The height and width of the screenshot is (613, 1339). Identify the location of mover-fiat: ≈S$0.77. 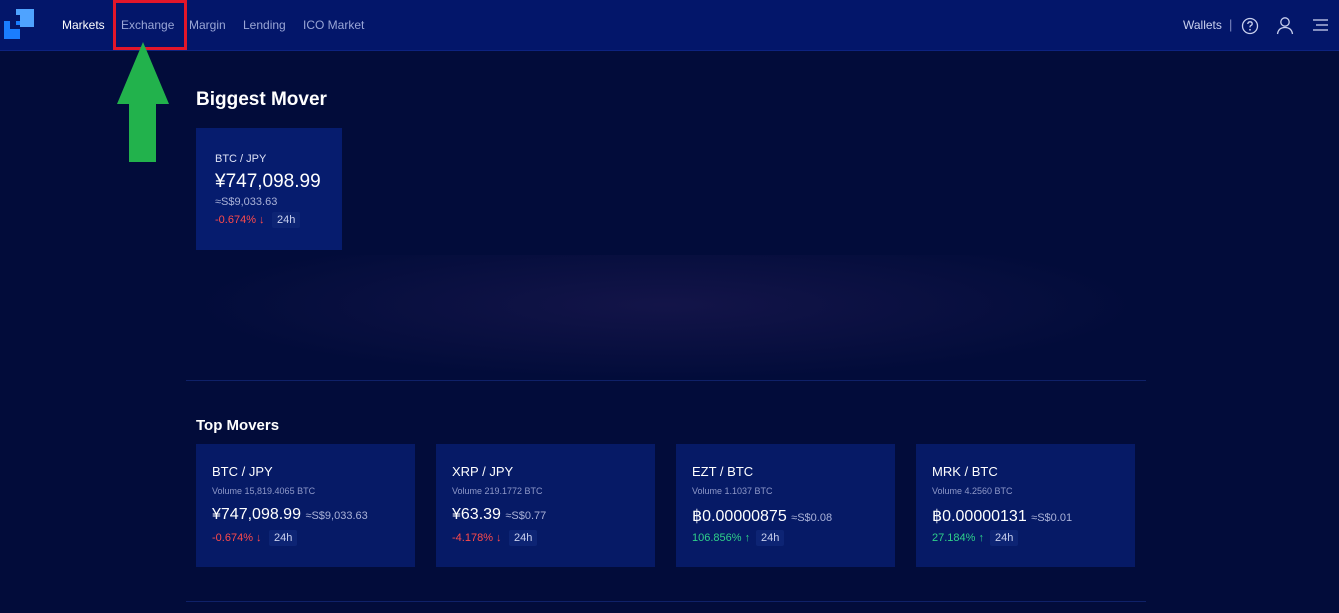
(526, 516).